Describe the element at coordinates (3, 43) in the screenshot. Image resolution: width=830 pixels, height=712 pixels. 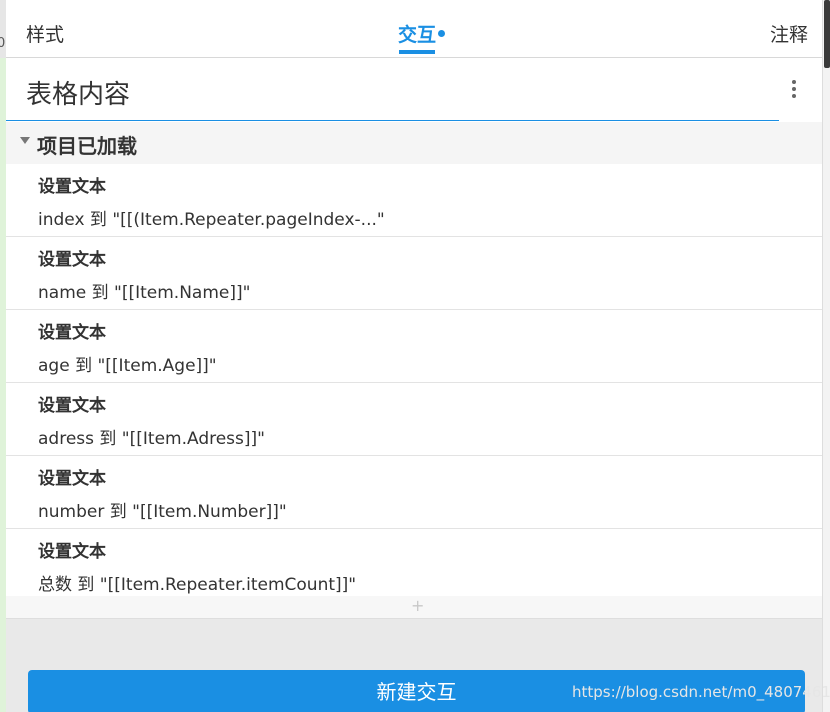
I see `canvas-edge-char: 0` at that location.